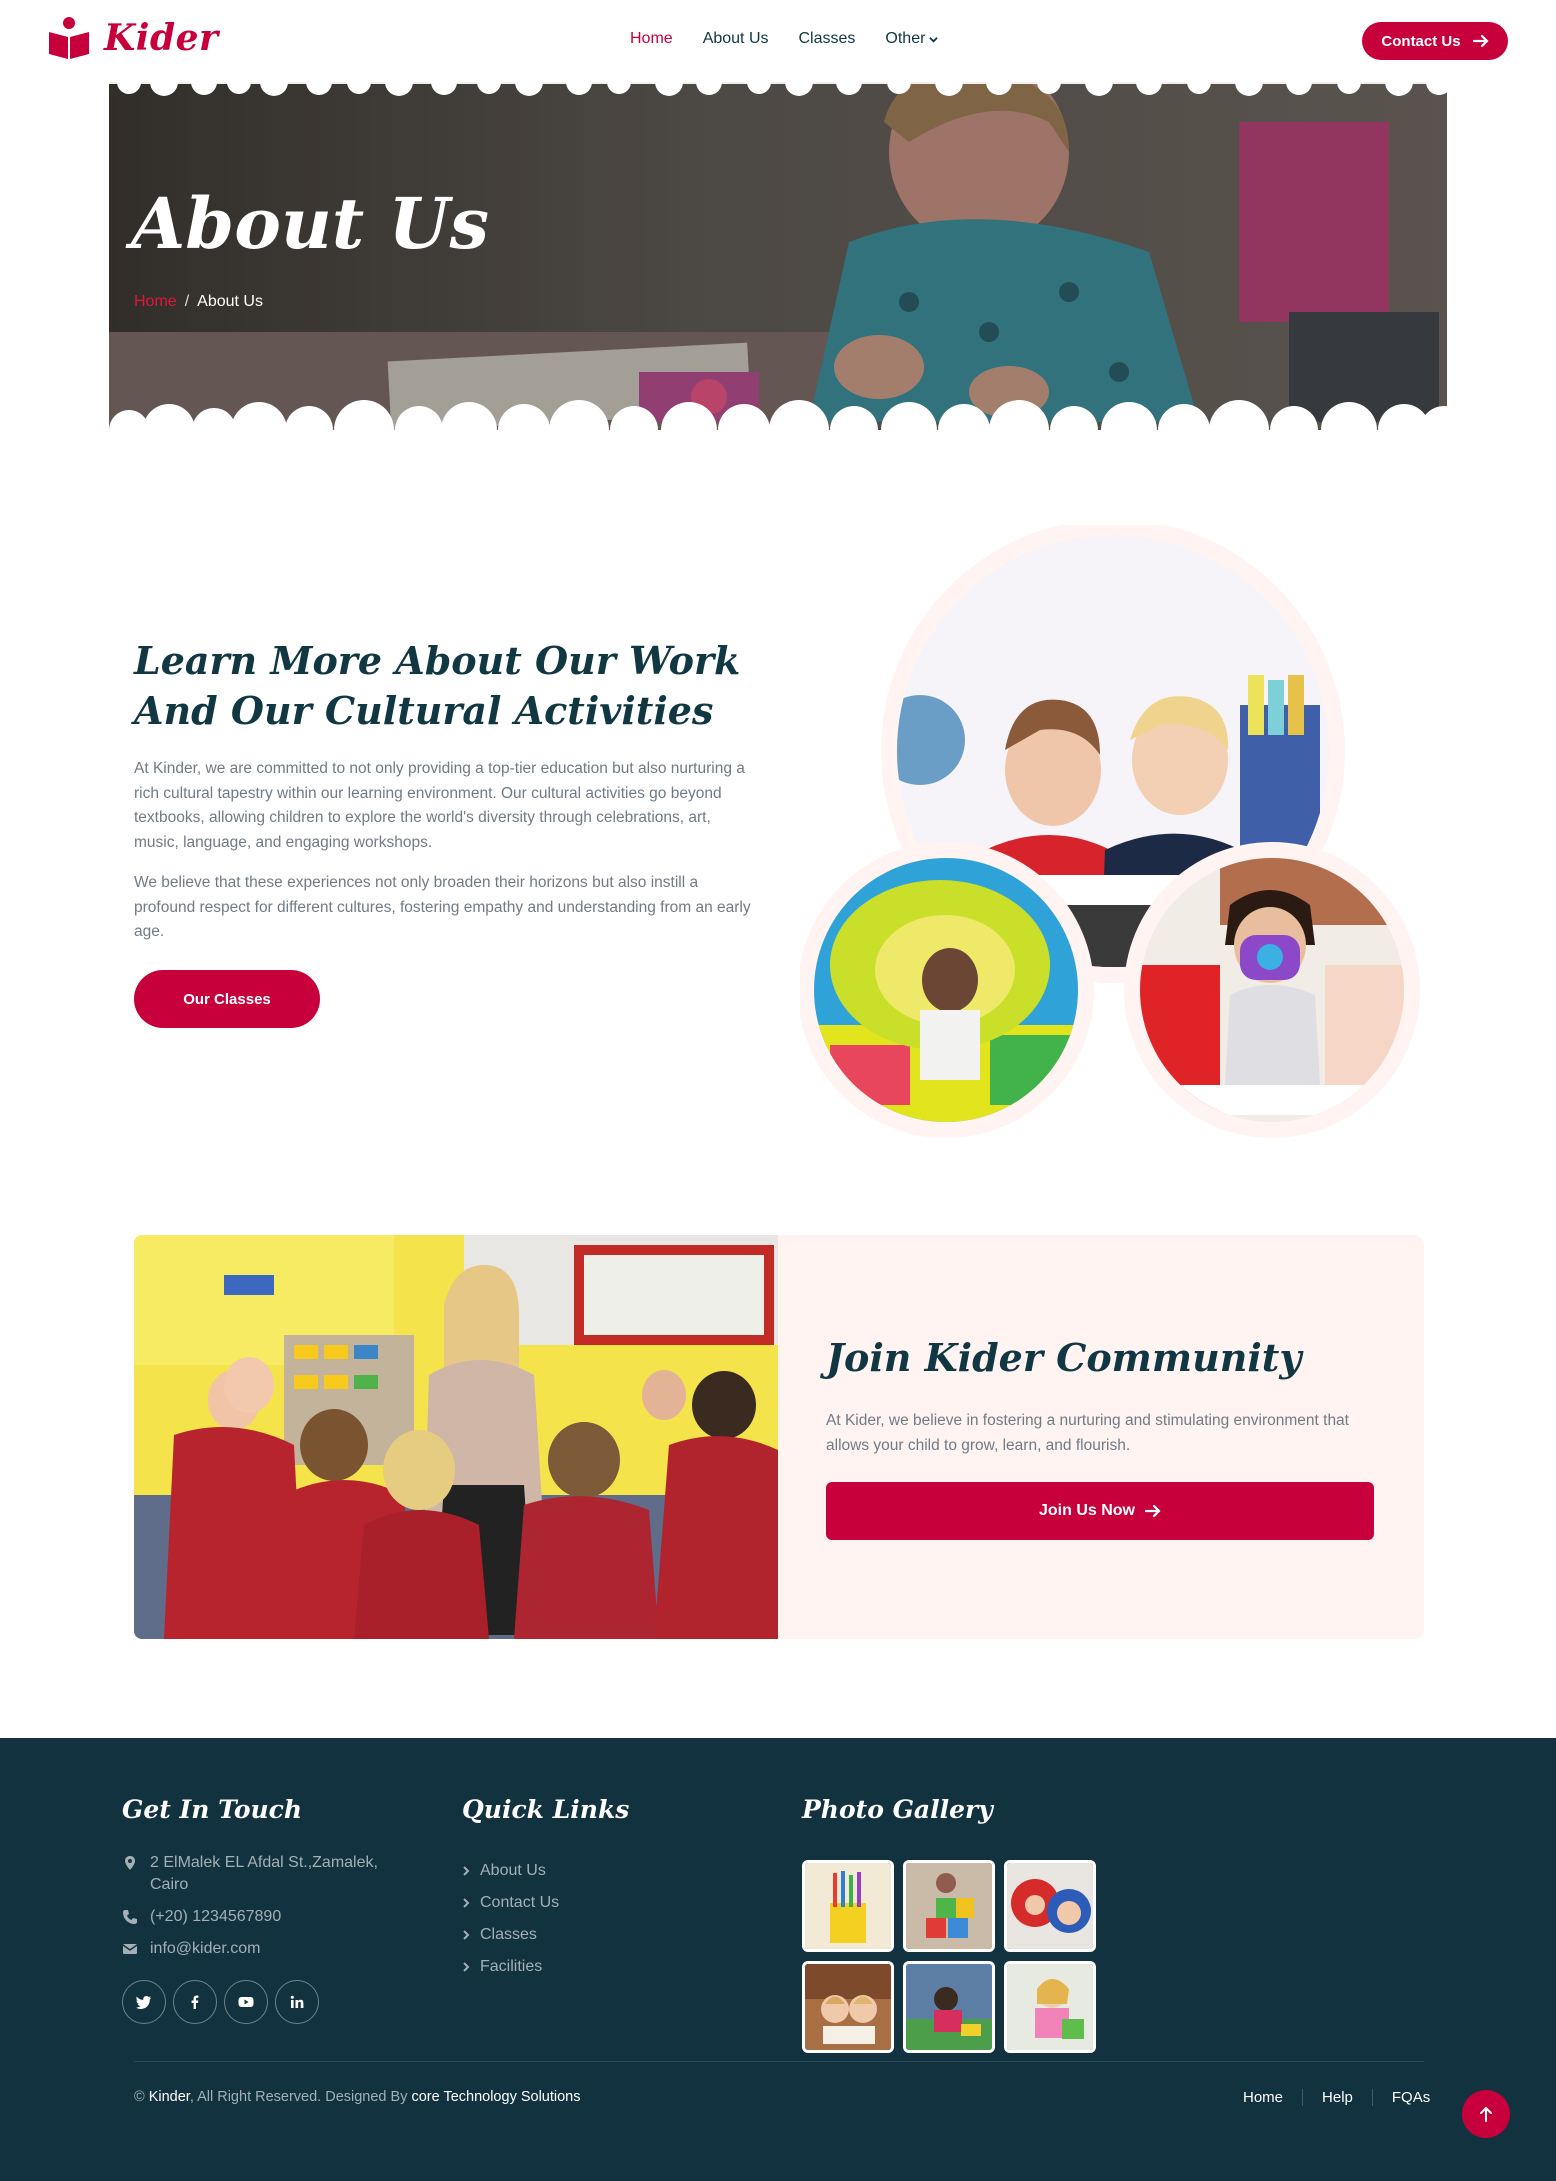 This screenshot has width=1556, height=2181. I want to click on gallery-thumb-child-playing, so click(949, 2007).